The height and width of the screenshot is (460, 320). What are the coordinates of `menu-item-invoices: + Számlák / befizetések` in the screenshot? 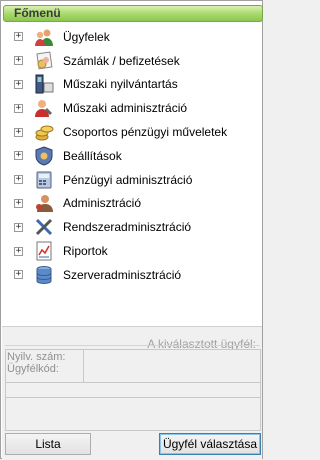 It's located at (131, 61).